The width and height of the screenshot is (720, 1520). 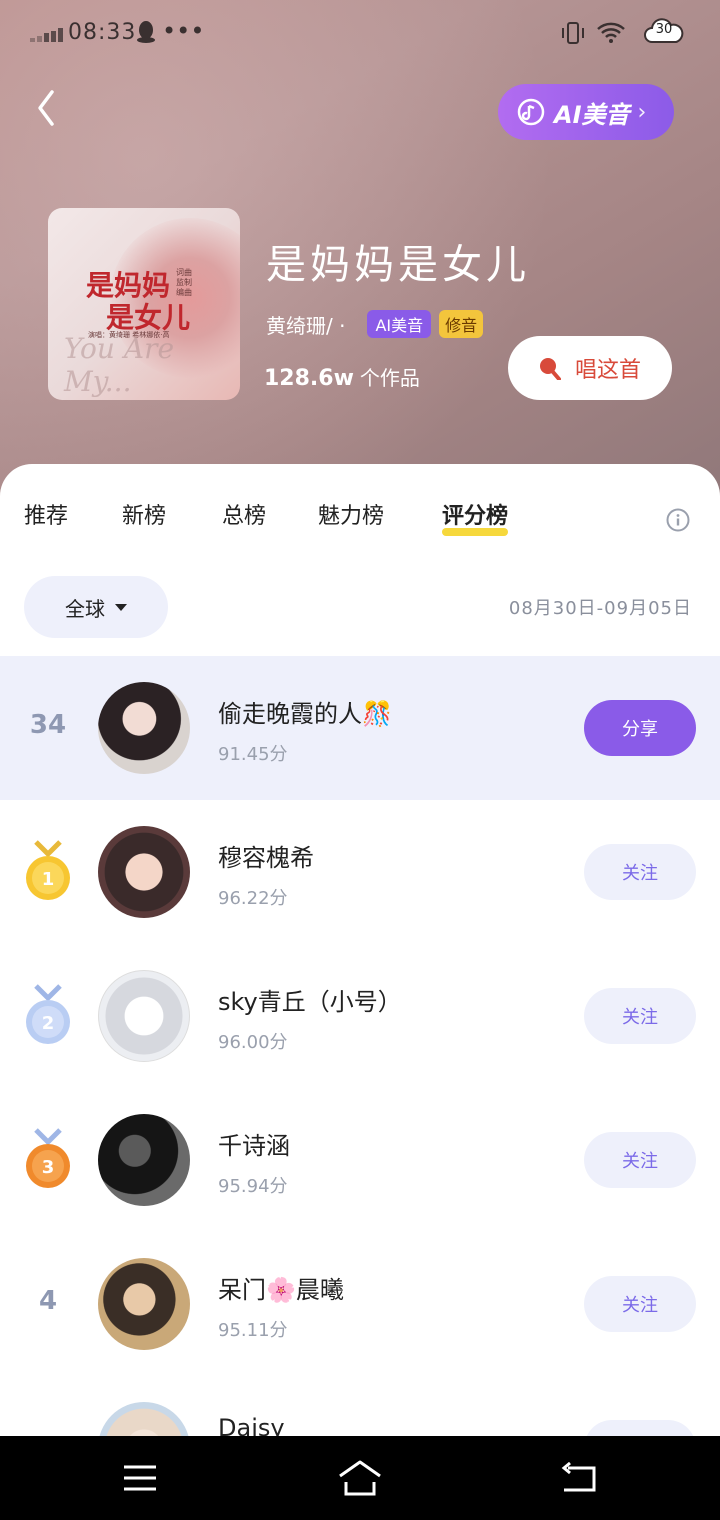 I want to click on return-icon, so click(x=579, y=1478).